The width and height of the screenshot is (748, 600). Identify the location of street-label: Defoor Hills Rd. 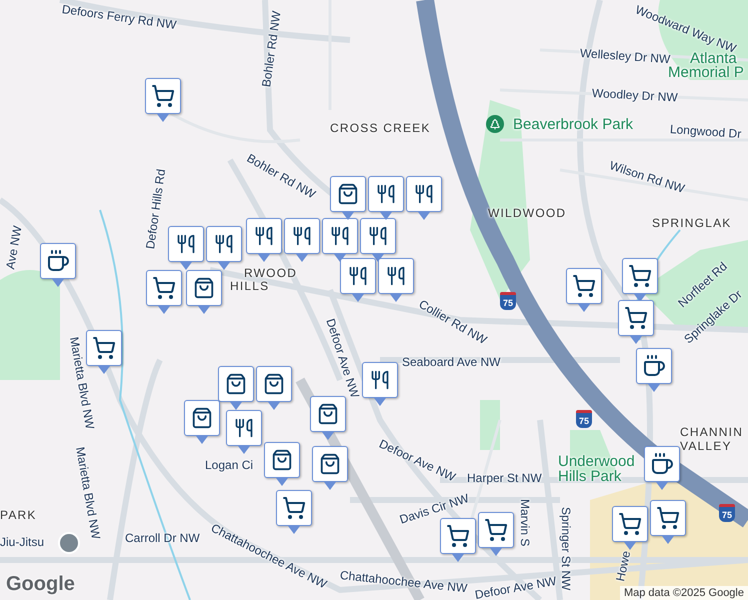
(155, 209).